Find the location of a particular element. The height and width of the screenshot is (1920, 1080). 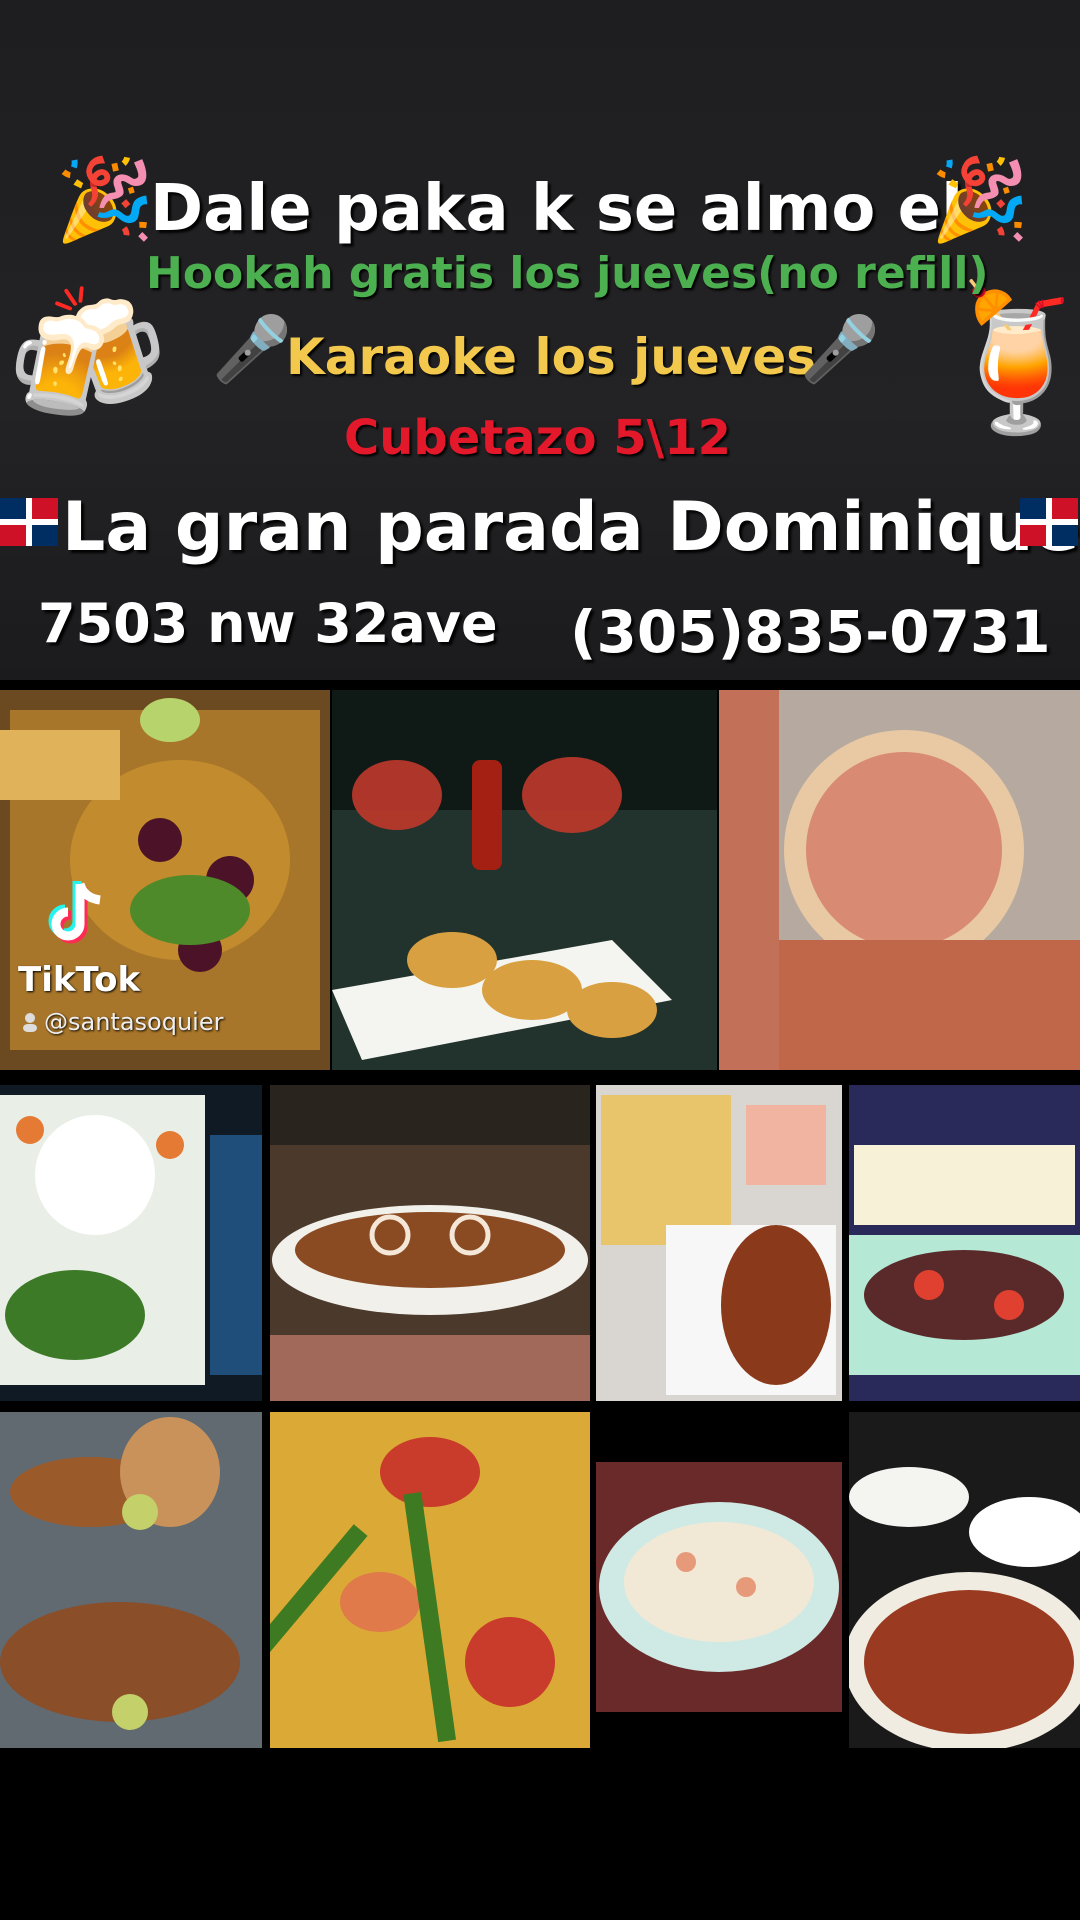

food-photo-fried-fish is located at coordinates (131, 1580).